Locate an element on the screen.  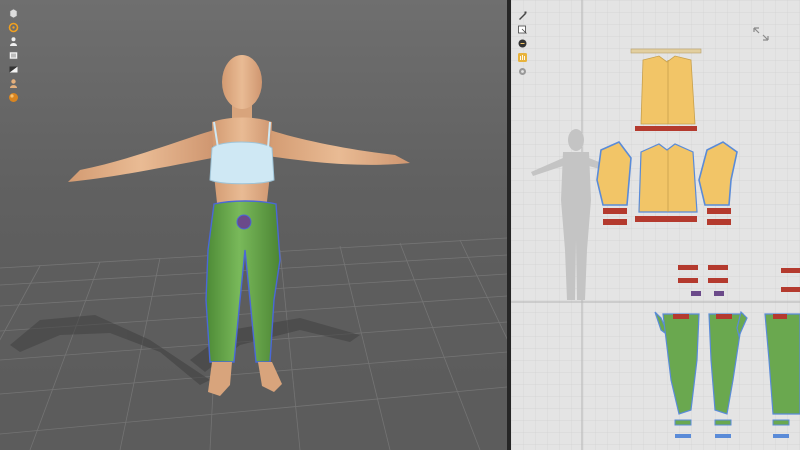
skin-color-icon is located at coordinates (13, 83).